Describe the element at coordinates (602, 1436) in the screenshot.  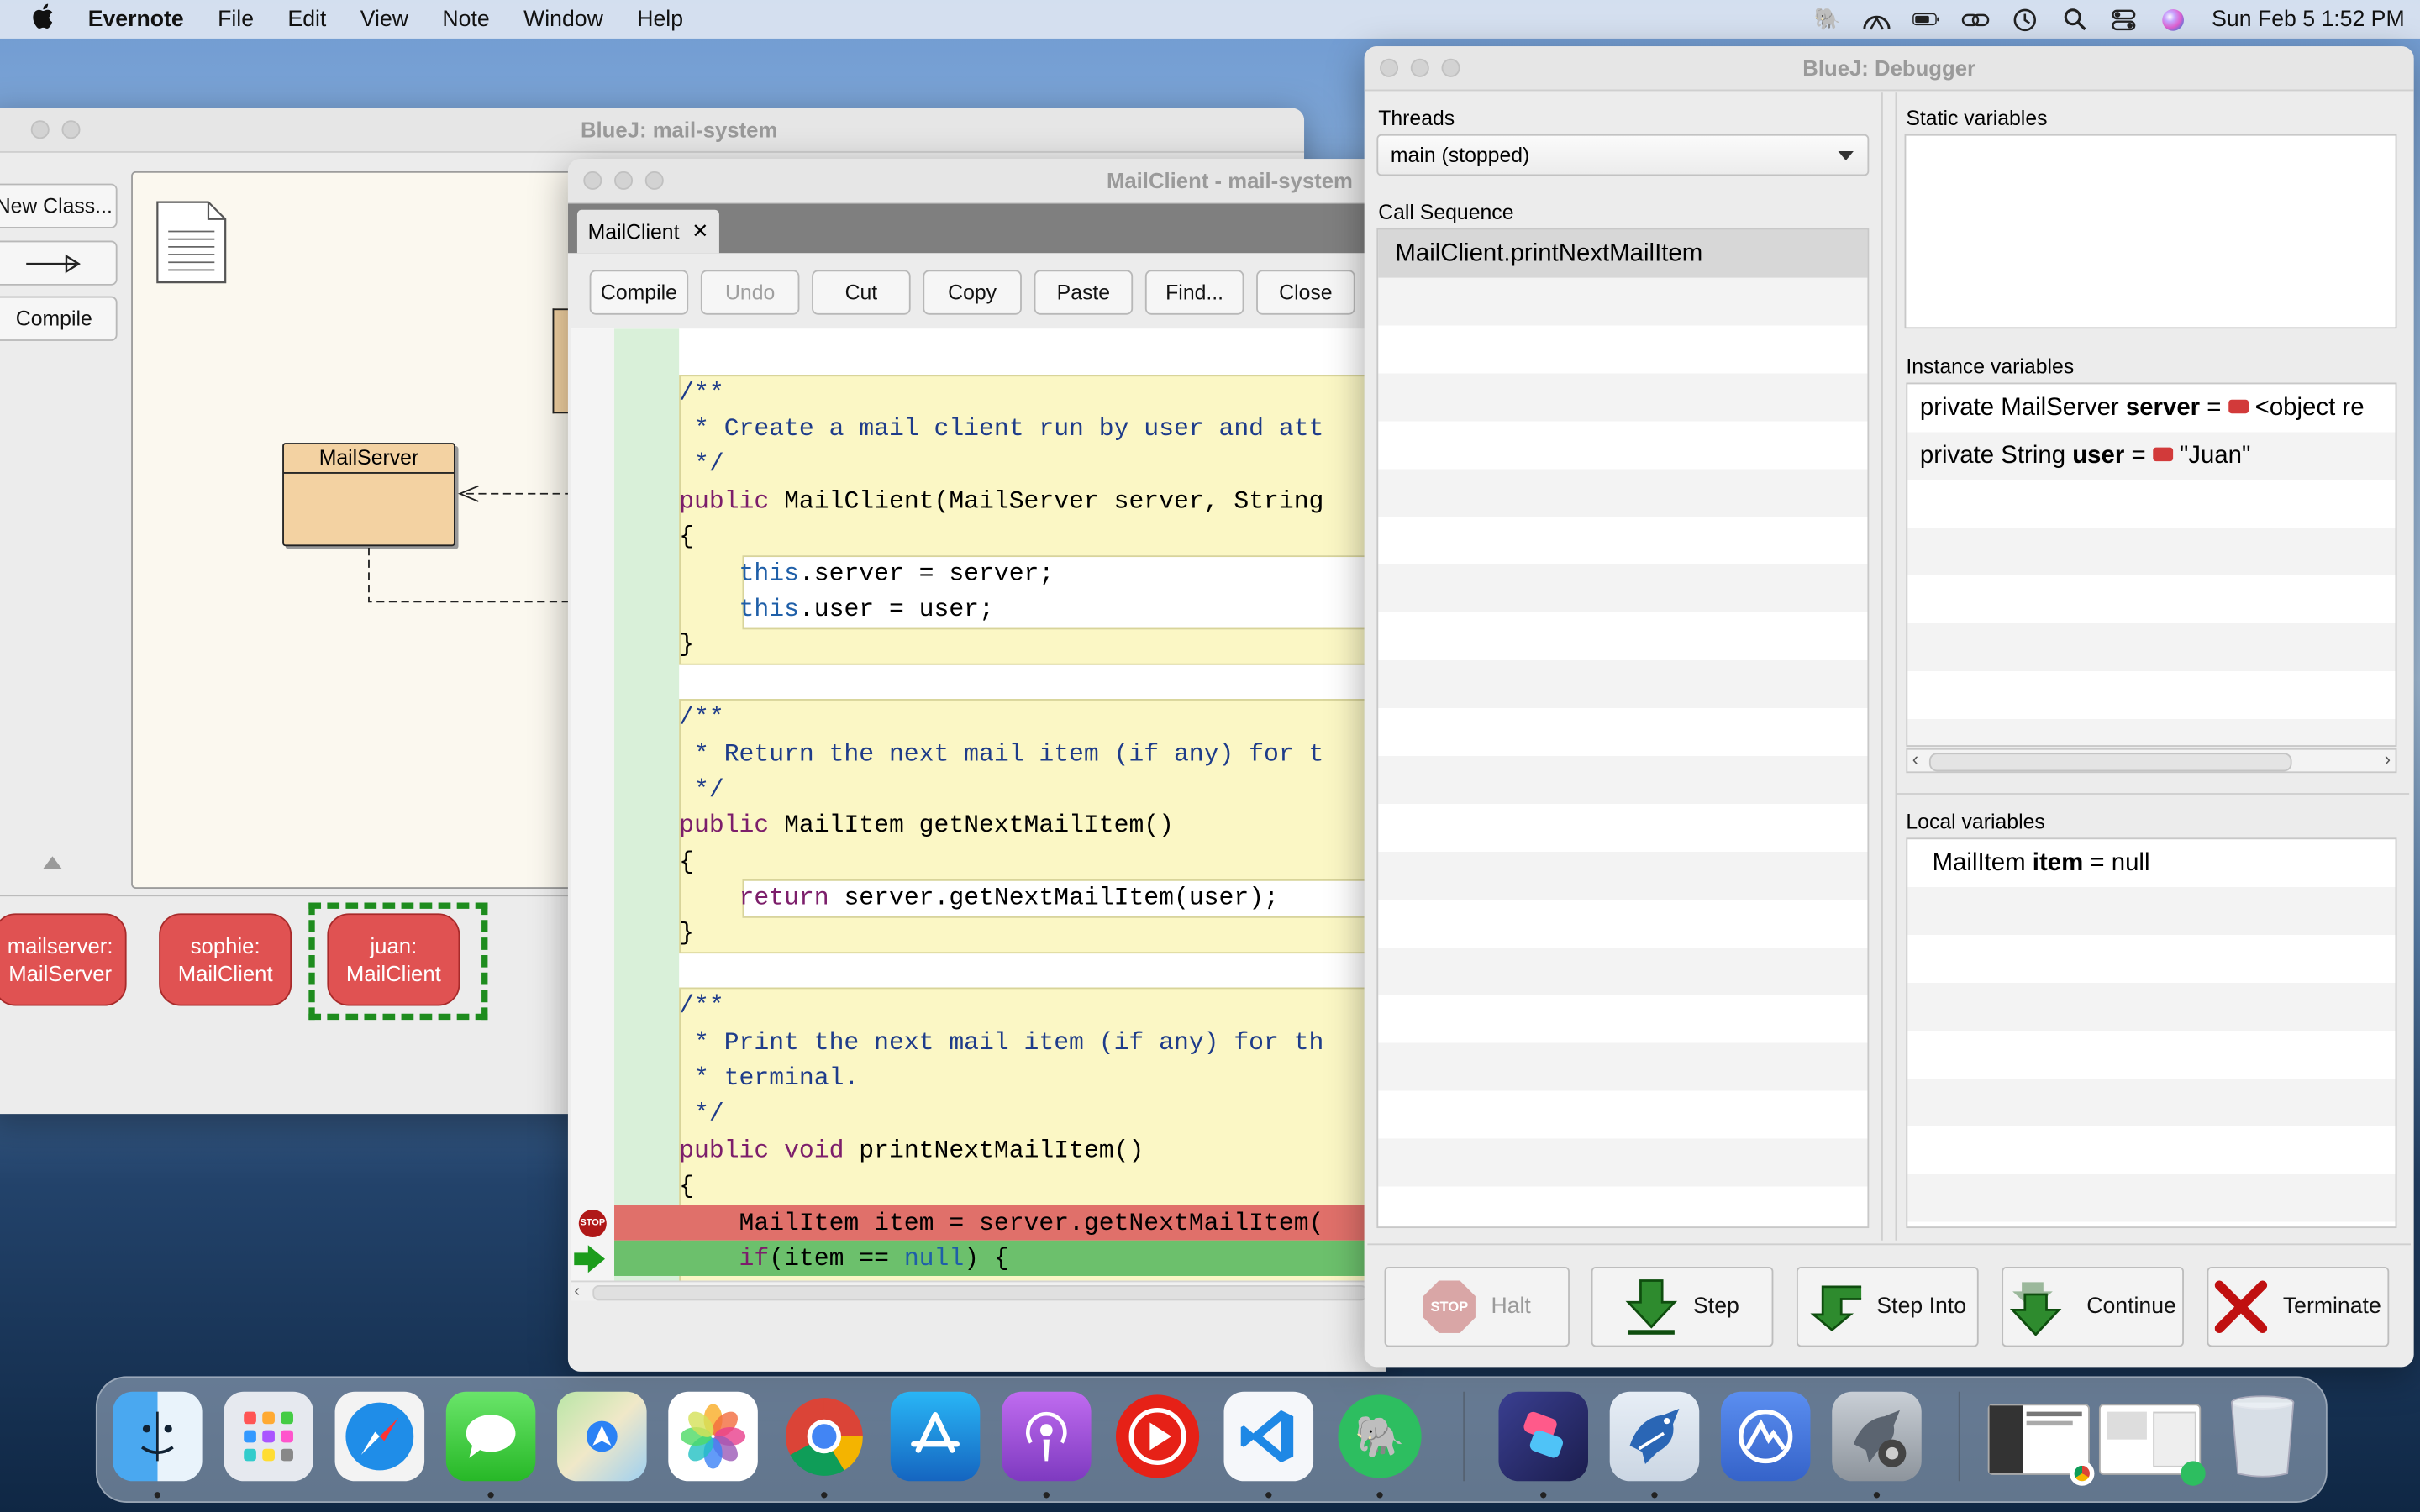
I see `maps-icon` at that location.